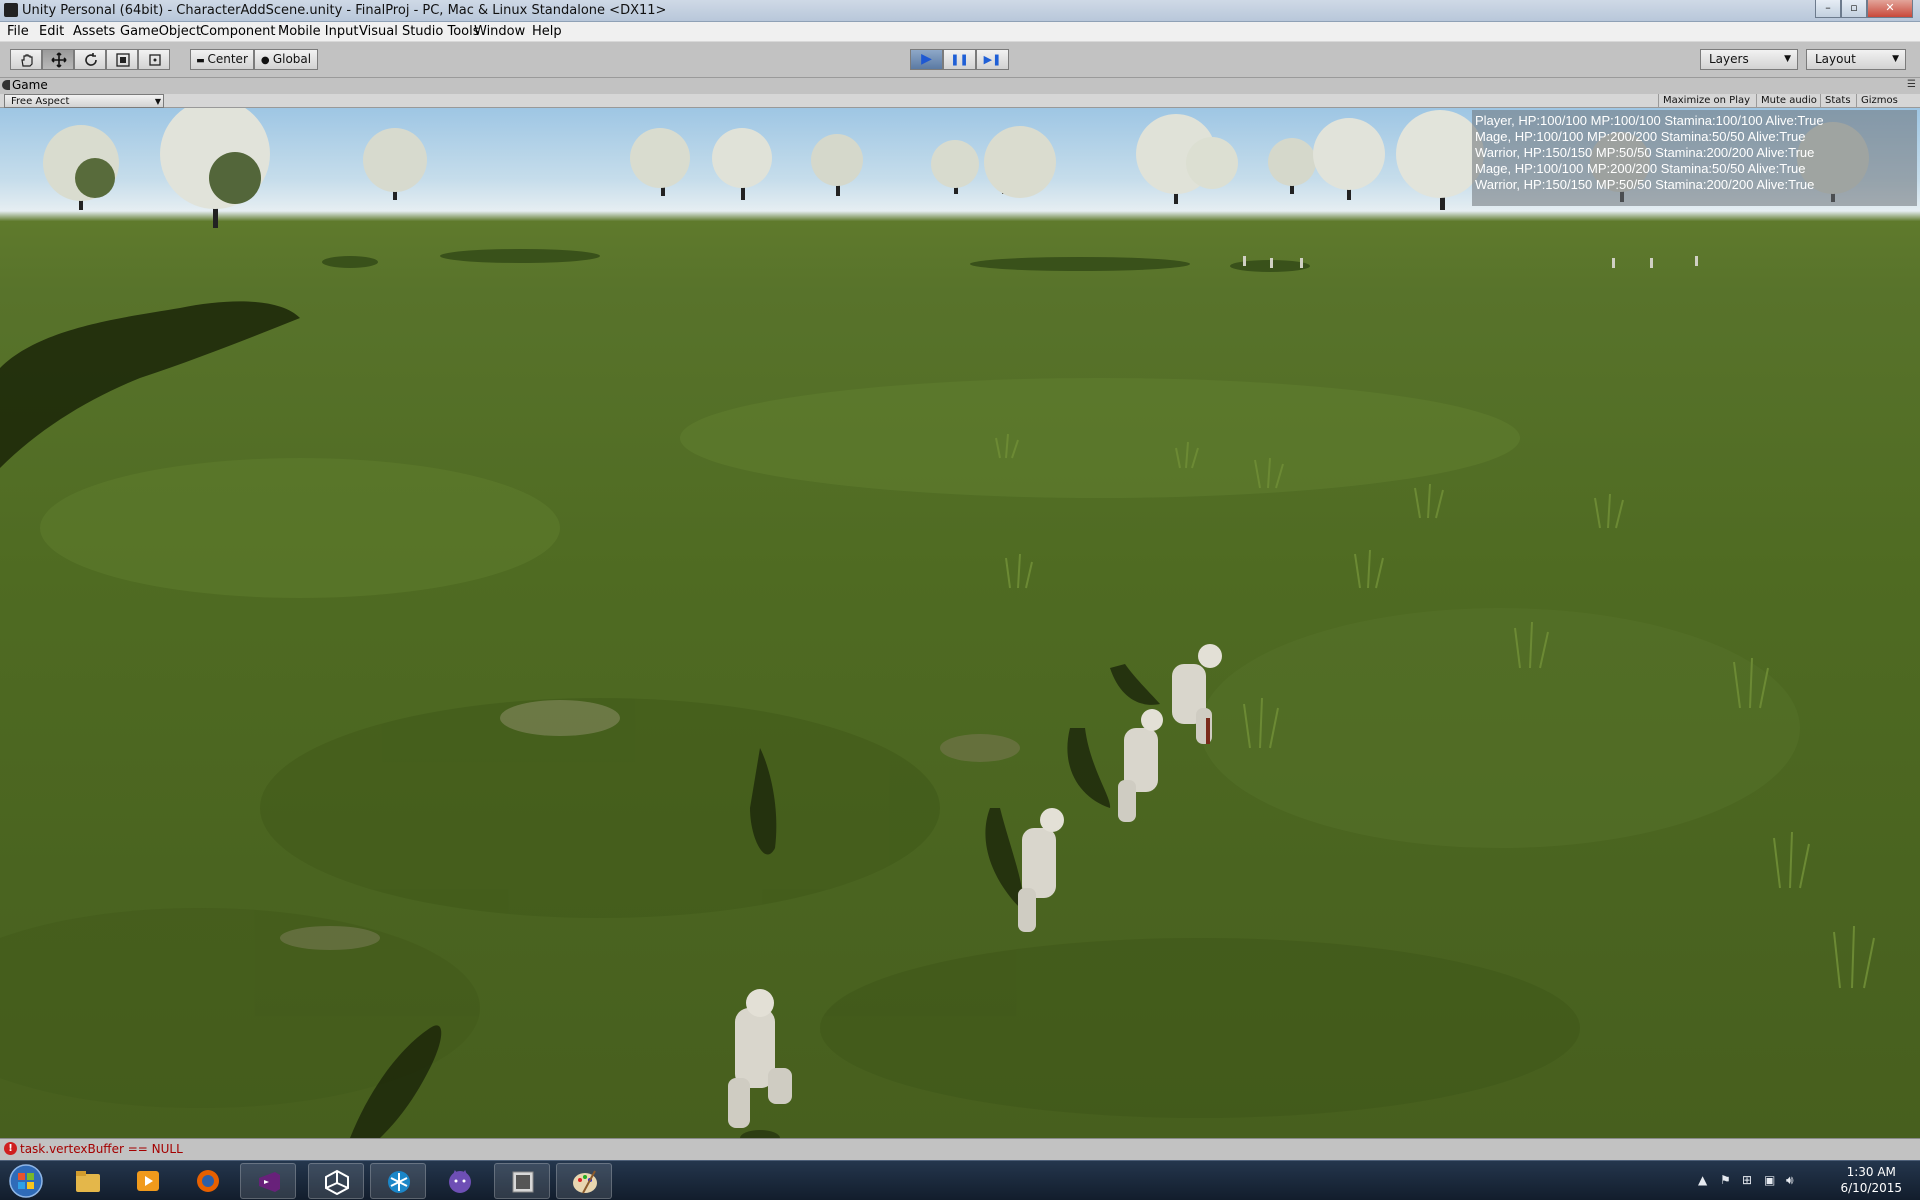  I want to click on distant-bushes, so click(816, 260).